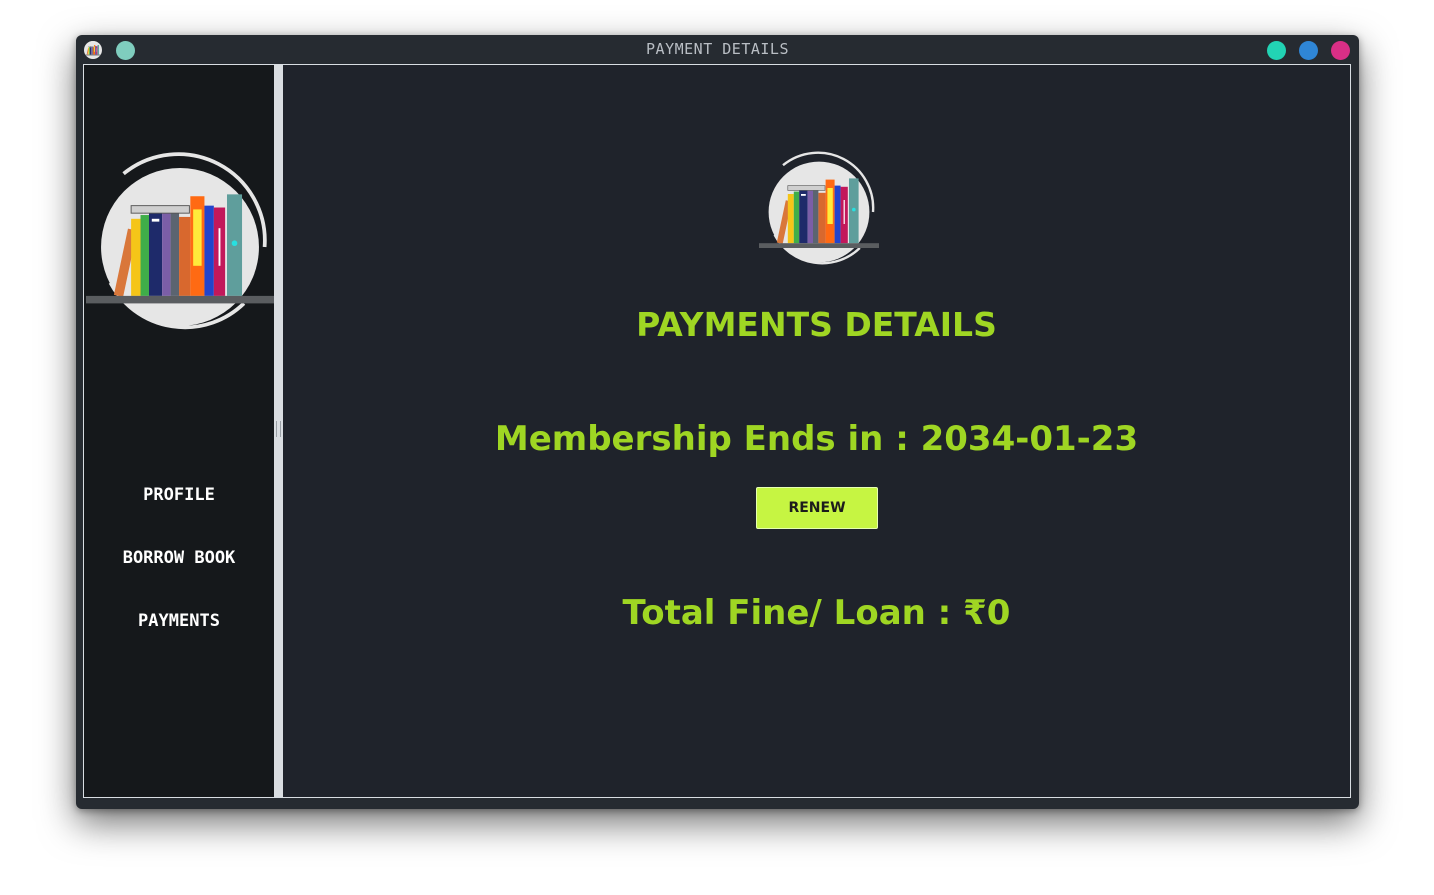 The image size is (1434, 895). What do you see at coordinates (179, 621) in the screenshot?
I see `sidebar-item-payments: PAYMENTS` at bounding box center [179, 621].